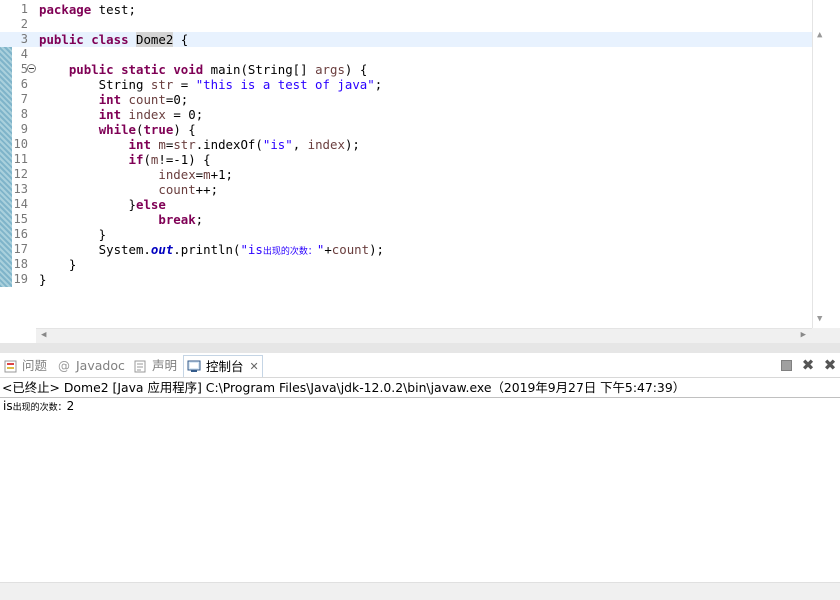 The image size is (840, 600). I want to click on code-line: 4, so click(406, 54).